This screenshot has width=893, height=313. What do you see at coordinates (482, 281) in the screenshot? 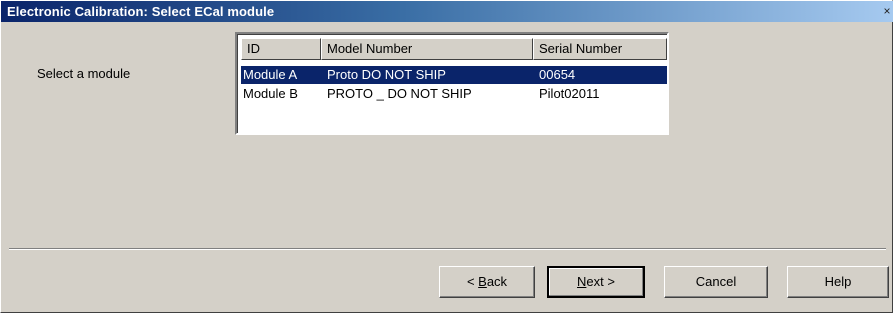
I see `back-mnemonic: B` at bounding box center [482, 281].